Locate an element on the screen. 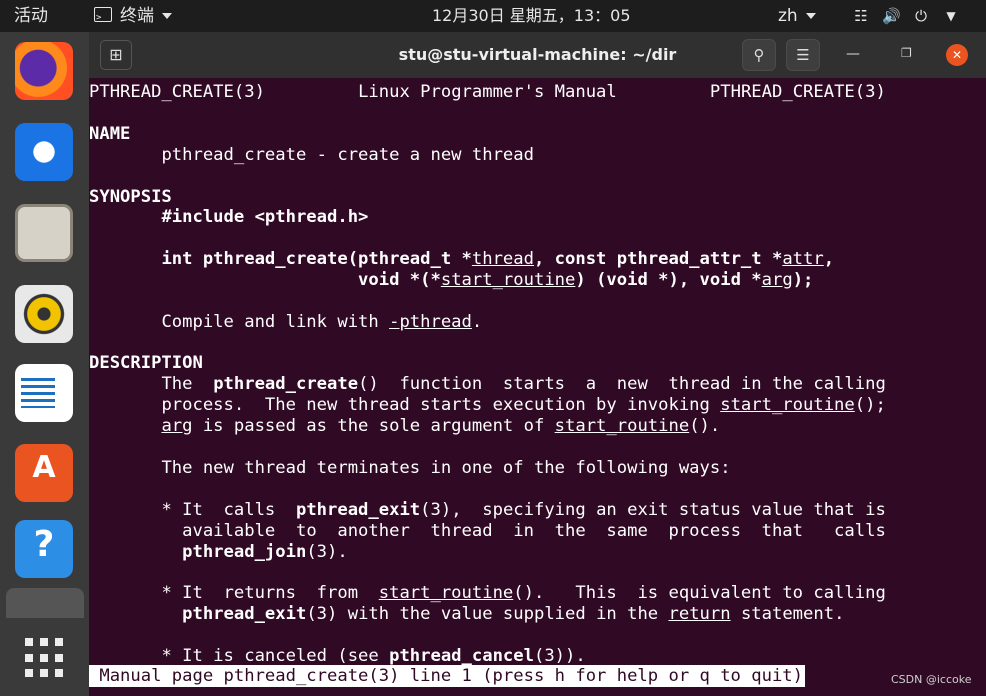  app-menu: 终端 is located at coordinates (133, 17).